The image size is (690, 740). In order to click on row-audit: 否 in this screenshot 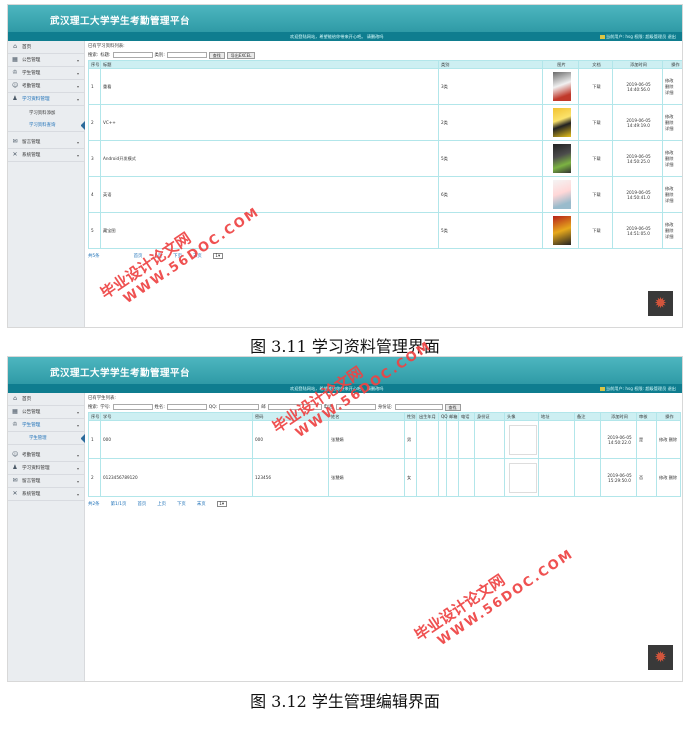, I will do `click(646, 477)`.